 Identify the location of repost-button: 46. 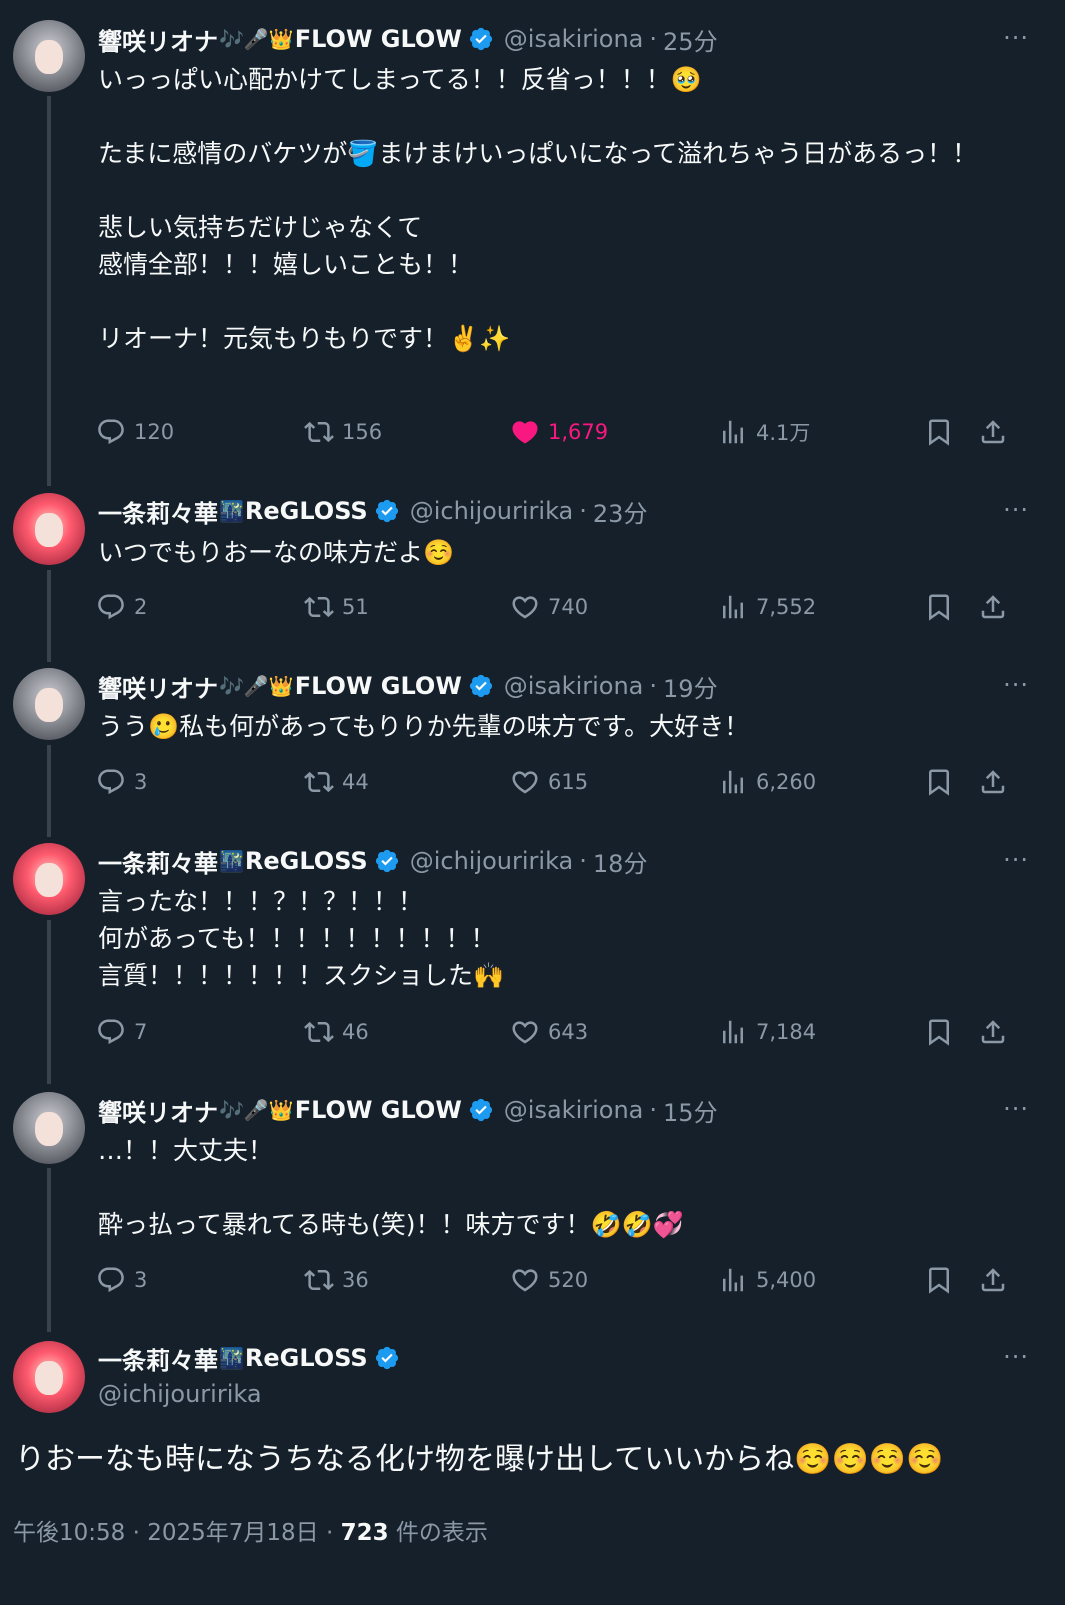
(336, 1032).